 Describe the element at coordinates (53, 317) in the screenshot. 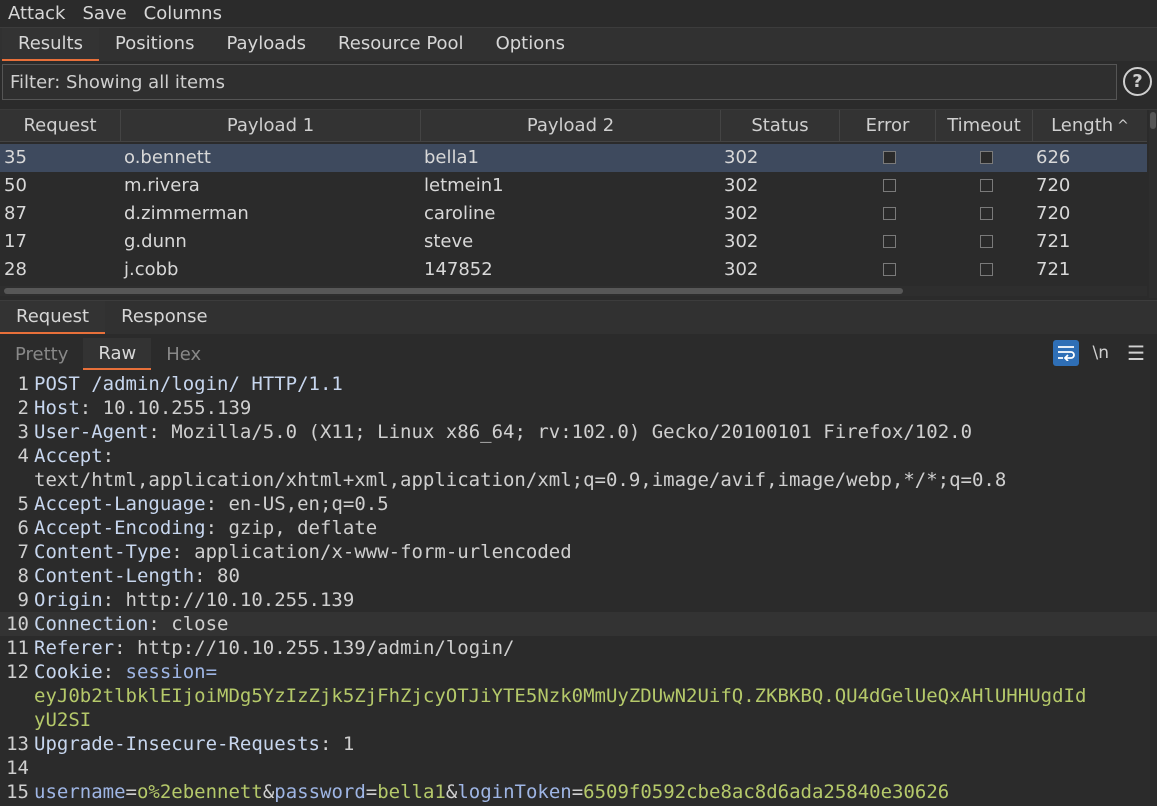

I see `tab-request: Request` at that location.